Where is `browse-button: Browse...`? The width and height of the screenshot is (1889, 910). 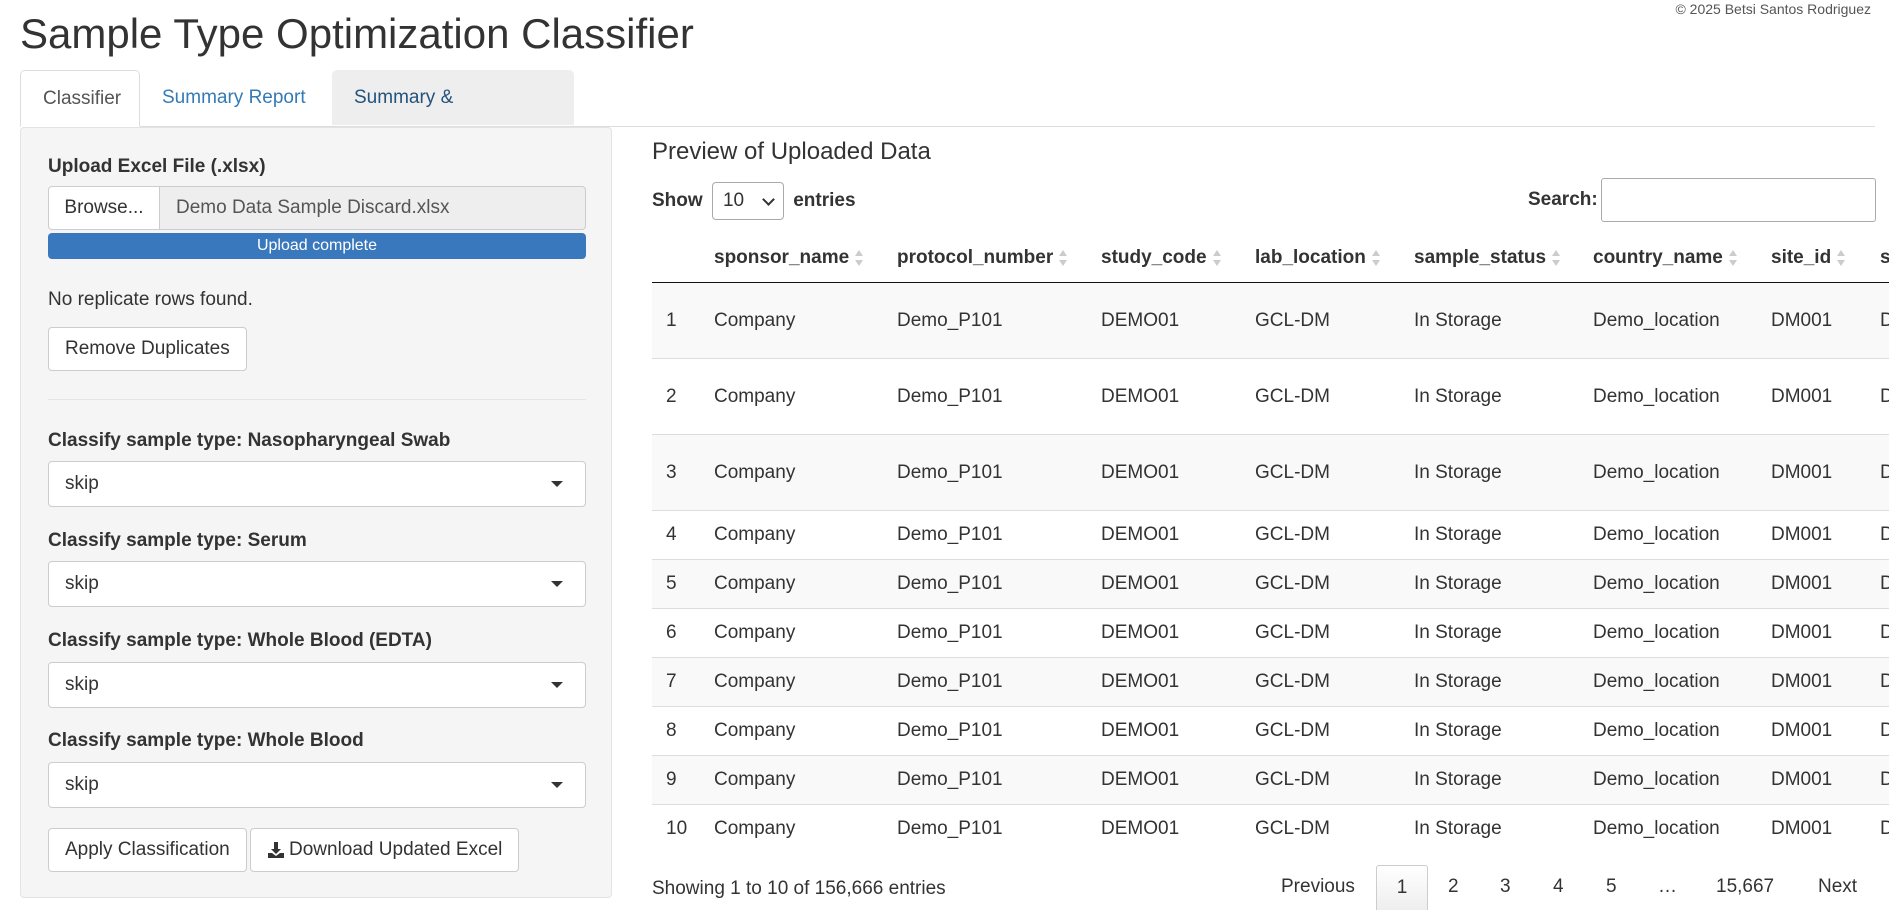 browse-button: Browse... is located at coordinates (104, 208).